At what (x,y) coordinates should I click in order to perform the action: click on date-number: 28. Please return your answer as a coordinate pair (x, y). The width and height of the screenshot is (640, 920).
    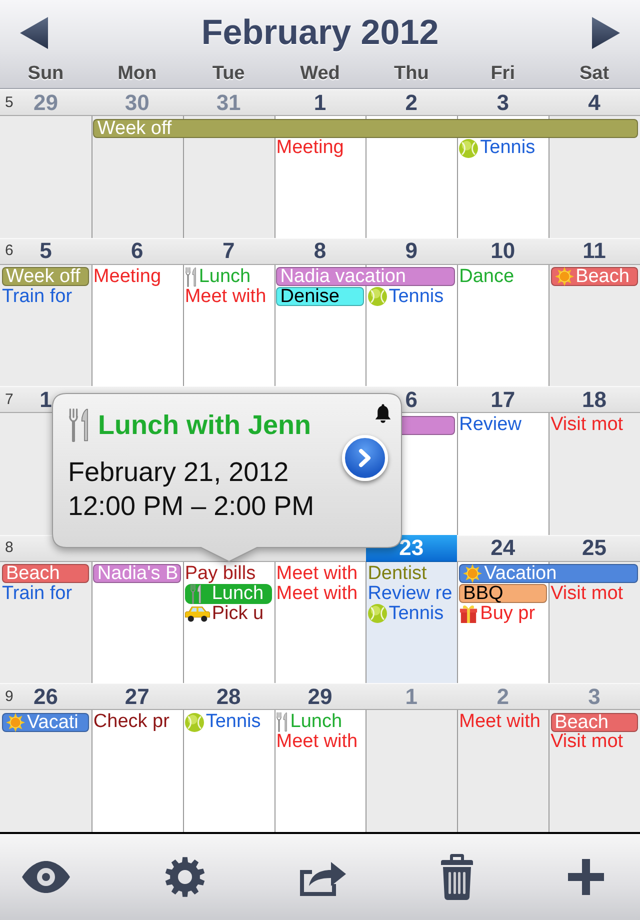
    Looking at the image, I should click on (228, 696).